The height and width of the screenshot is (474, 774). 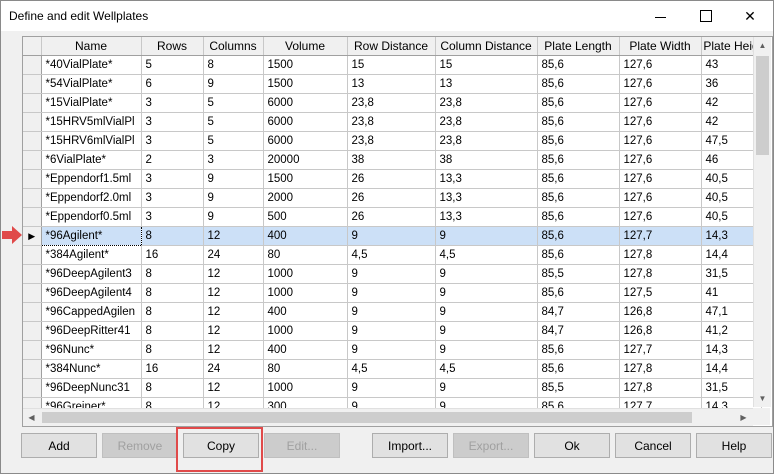 I want to click on cell-row-distance: 4,5, so click(x=391, y=255).